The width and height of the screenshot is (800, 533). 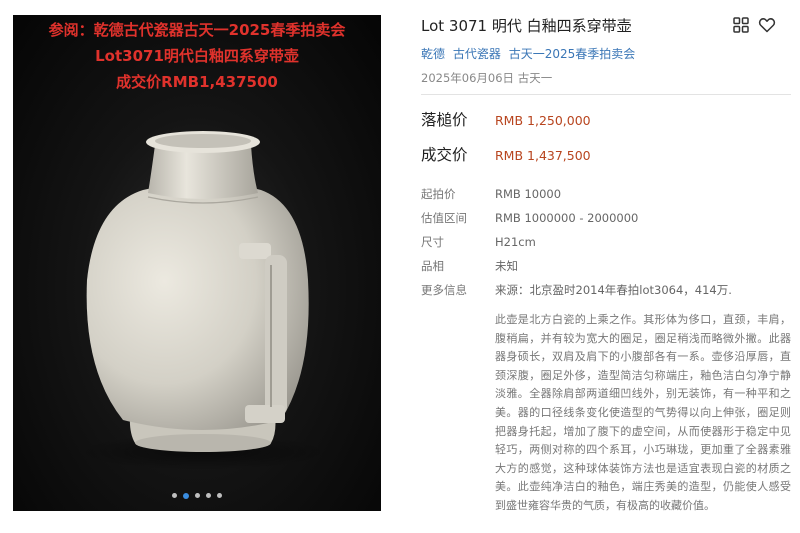 What do you see at coordinates (477, 54) in the screenshot?
I see `breadcrumb-item: 古代瓷器` at bounding box center [477, 54].